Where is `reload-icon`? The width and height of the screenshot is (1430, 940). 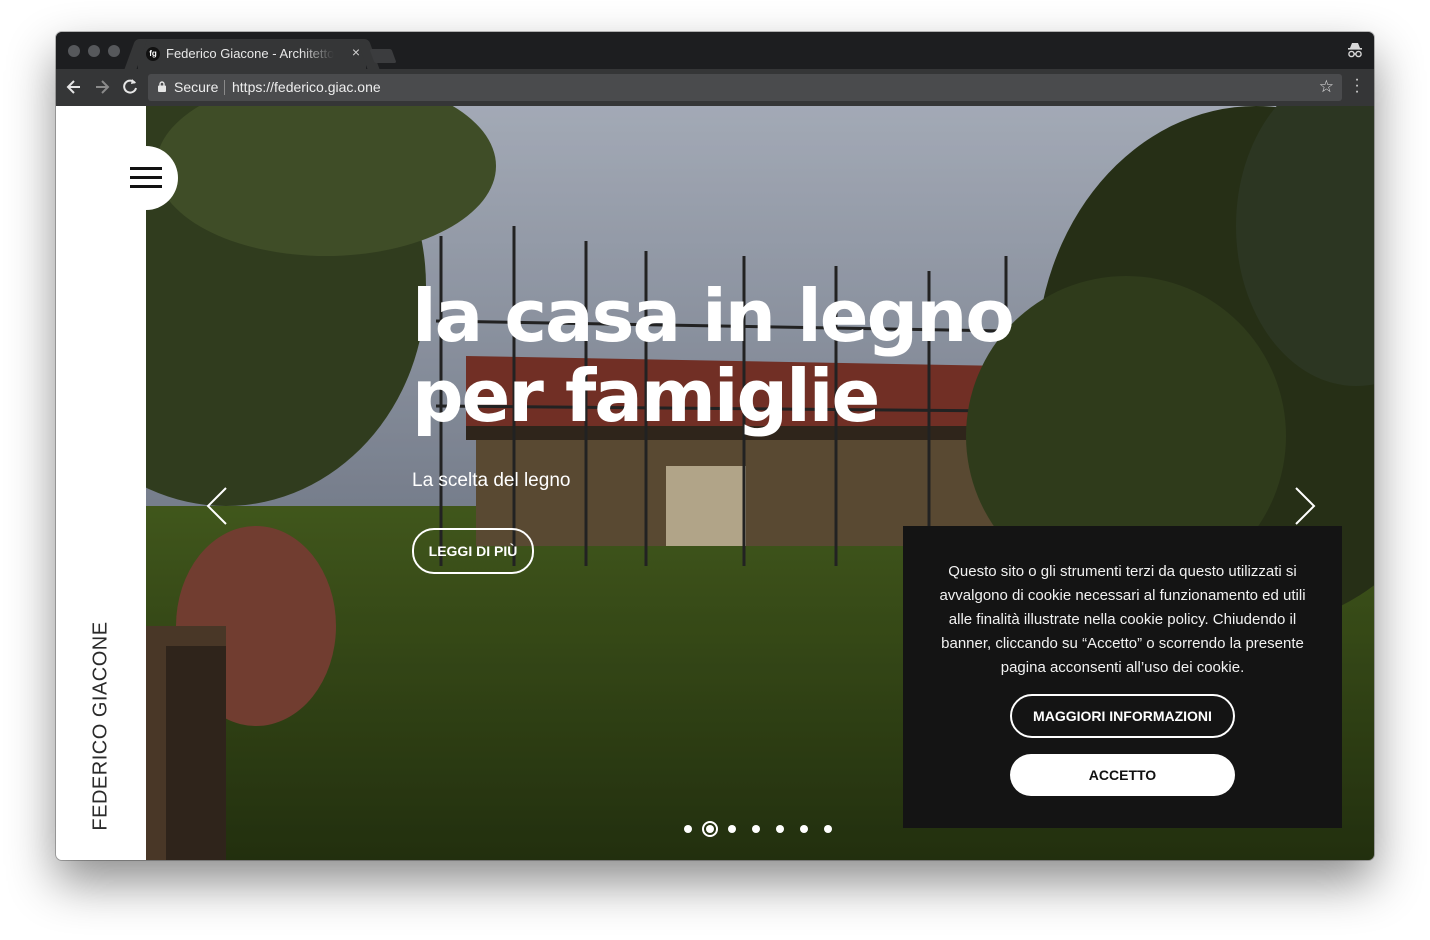 reload-icon is located at coordinates (130, 87).